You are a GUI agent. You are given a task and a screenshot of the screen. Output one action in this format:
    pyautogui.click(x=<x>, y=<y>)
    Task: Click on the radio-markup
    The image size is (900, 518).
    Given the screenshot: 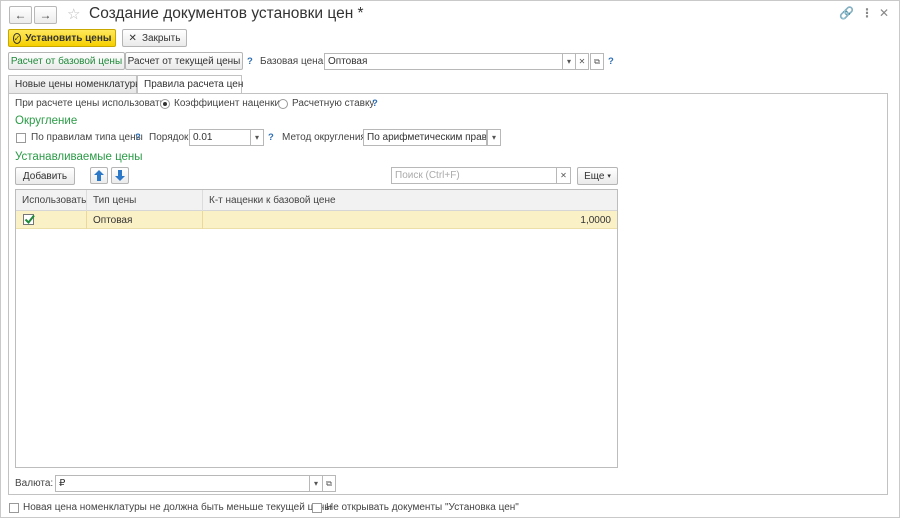 What is the action you would take?
    pyautogui.click(x=165, y=104)
    